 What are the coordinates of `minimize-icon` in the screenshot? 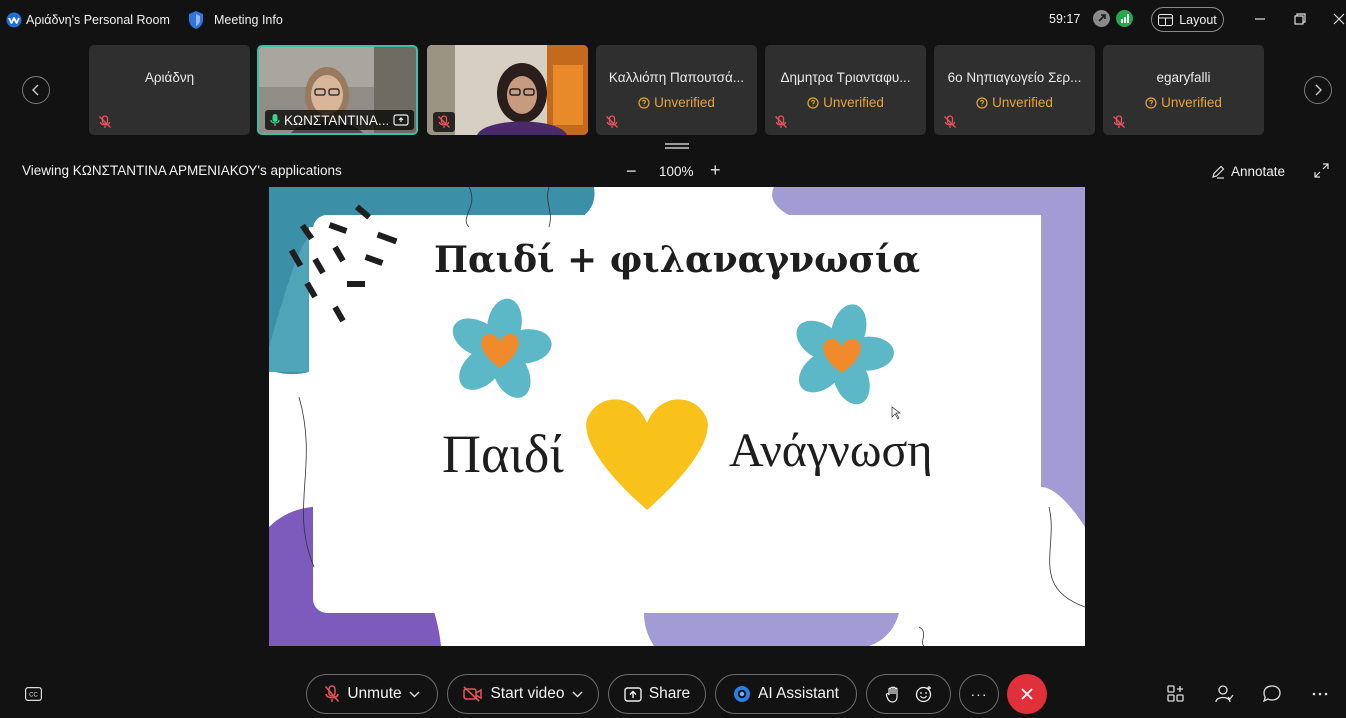 It's located at (1260, 19).